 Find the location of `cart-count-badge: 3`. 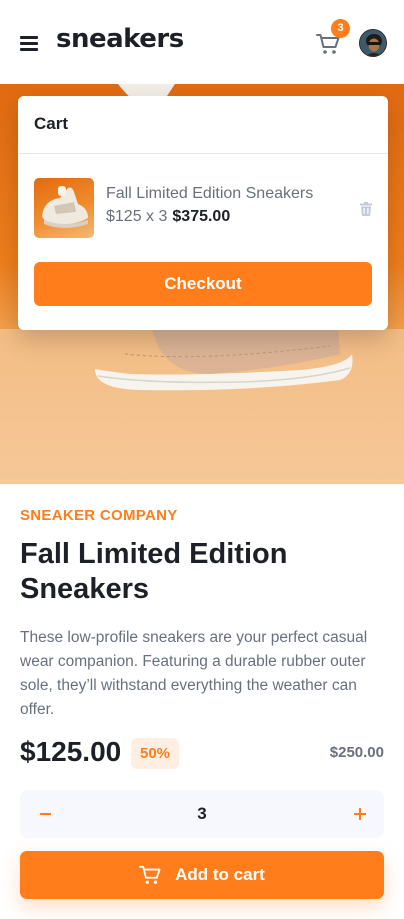

cart-count-badge: 3 is located at coordinates (340, 28).